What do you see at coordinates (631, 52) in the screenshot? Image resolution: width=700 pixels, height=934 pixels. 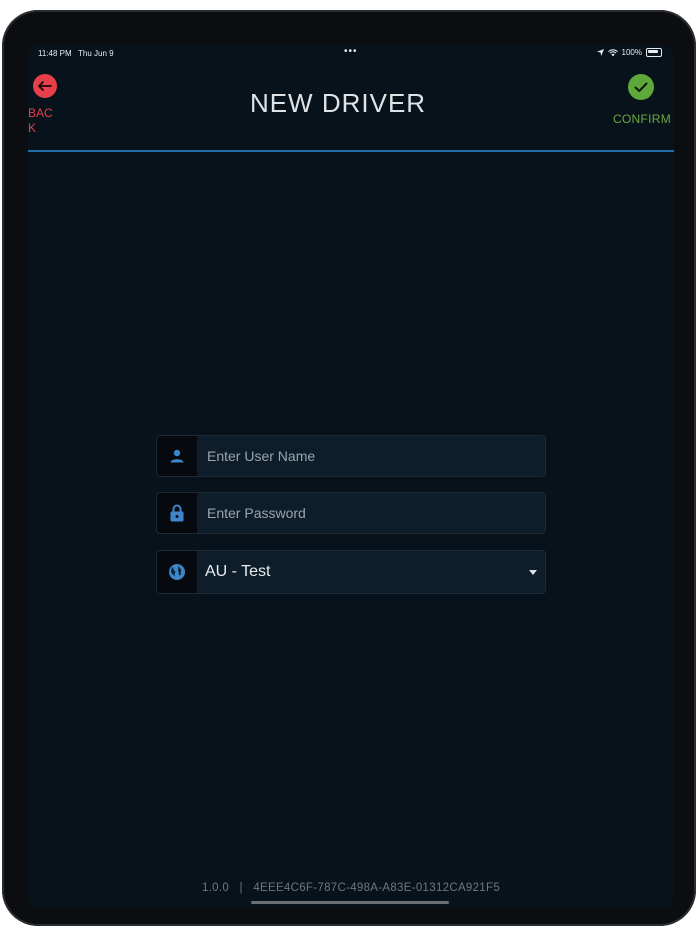 I see `battery-percent: 100%` at bounding box center [631, 52].